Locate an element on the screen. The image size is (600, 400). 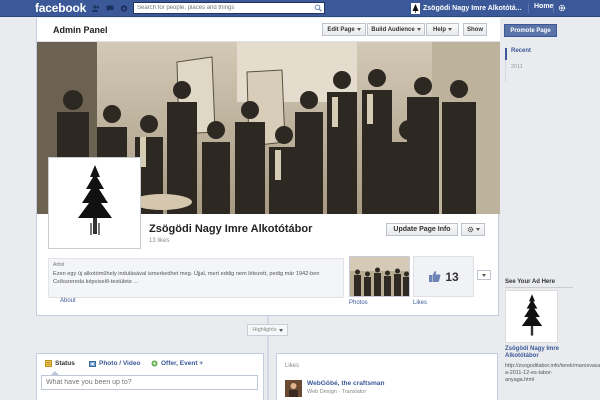
profile-picture is located at coordinates (94, 203).